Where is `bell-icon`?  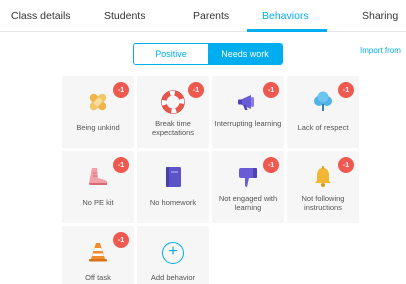 bell-icon is located at coordinates (323, 177).